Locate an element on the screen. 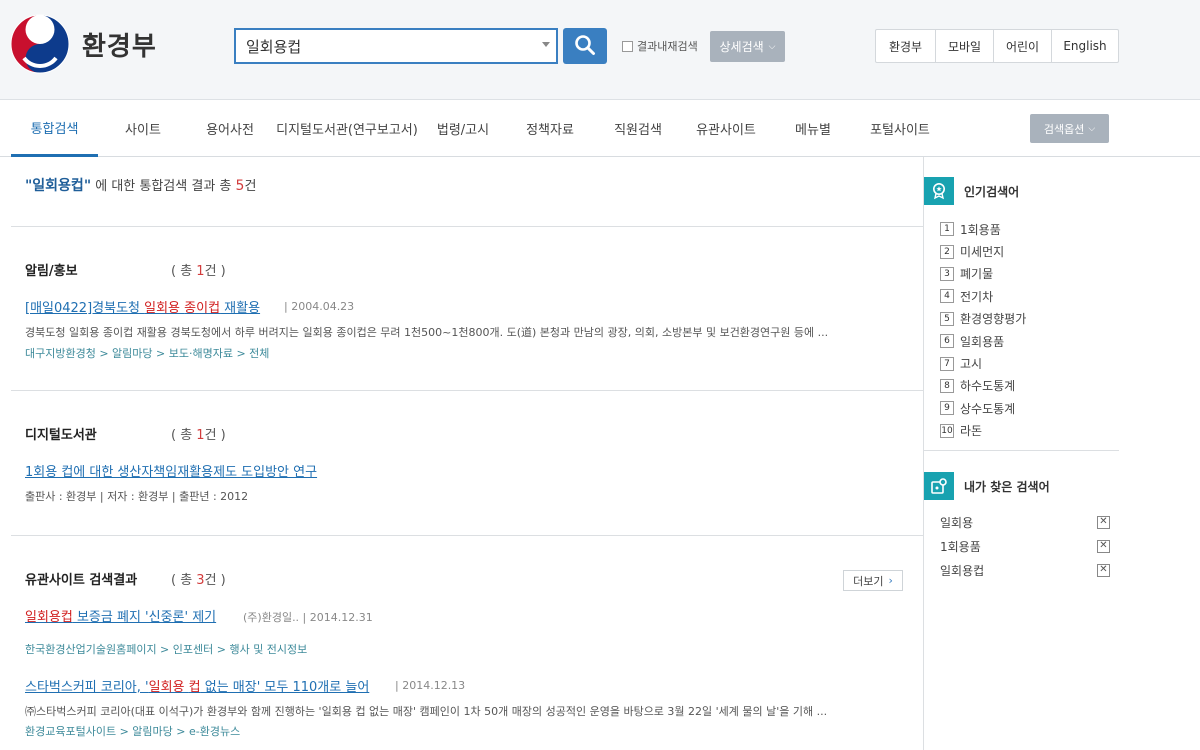  popular-item: 10 라돈 is located at coordinates (983, 431).